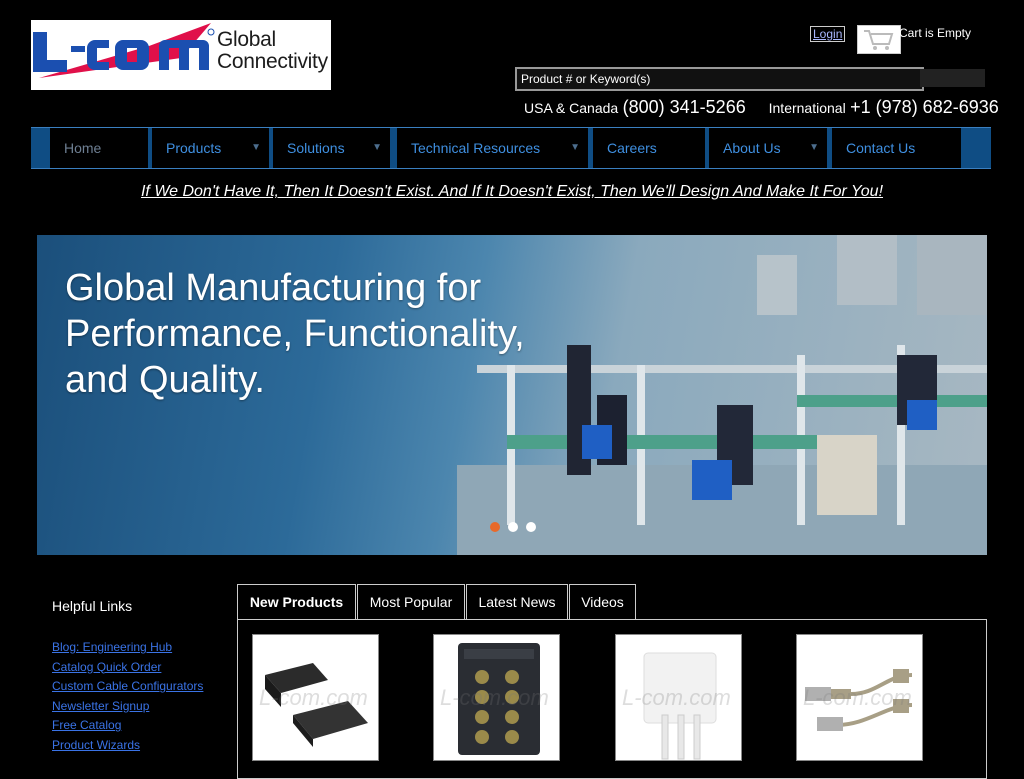  I want to click on nav-careers-label: Careers, so click(632, 148).